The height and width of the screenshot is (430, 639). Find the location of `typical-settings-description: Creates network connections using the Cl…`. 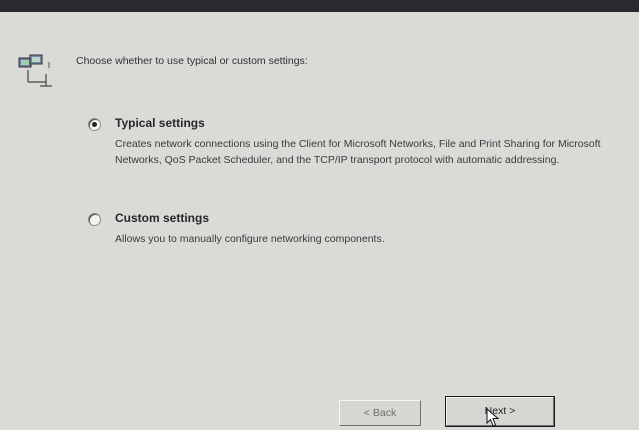

typical-settings-description: Creates network connections using the Cl… is located at coordinates (358, 152).